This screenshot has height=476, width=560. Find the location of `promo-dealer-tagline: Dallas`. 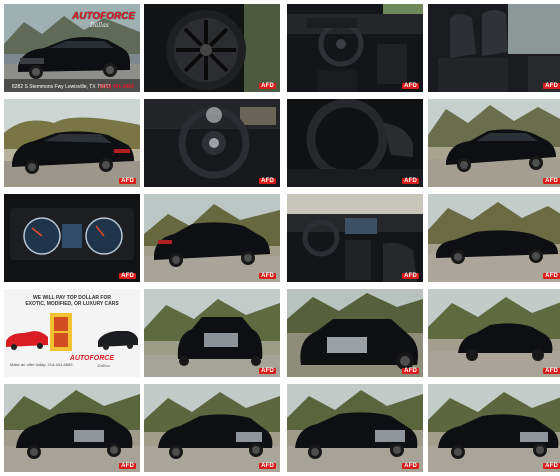

promo-dealer-tagline: Dallas is located at coordinates (103, 365).